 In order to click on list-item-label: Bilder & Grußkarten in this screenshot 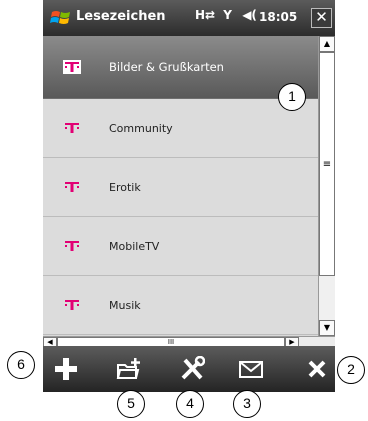, I will do `click(166, 67)`.